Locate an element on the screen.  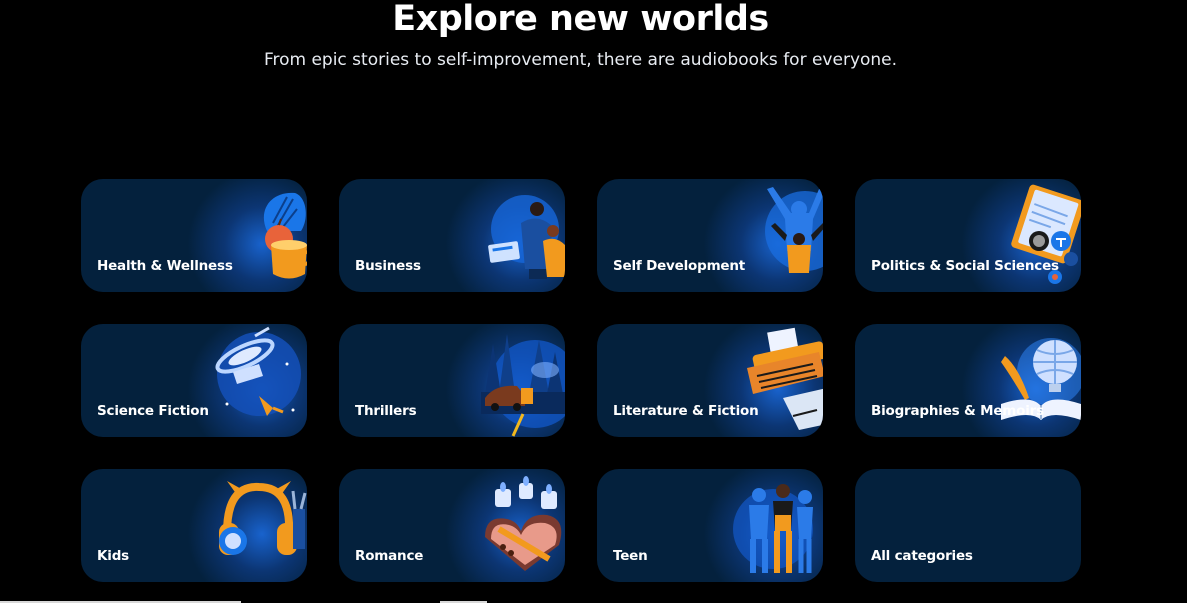
category-card-thrillers: Thrillers is located at coordinates (452, 380).